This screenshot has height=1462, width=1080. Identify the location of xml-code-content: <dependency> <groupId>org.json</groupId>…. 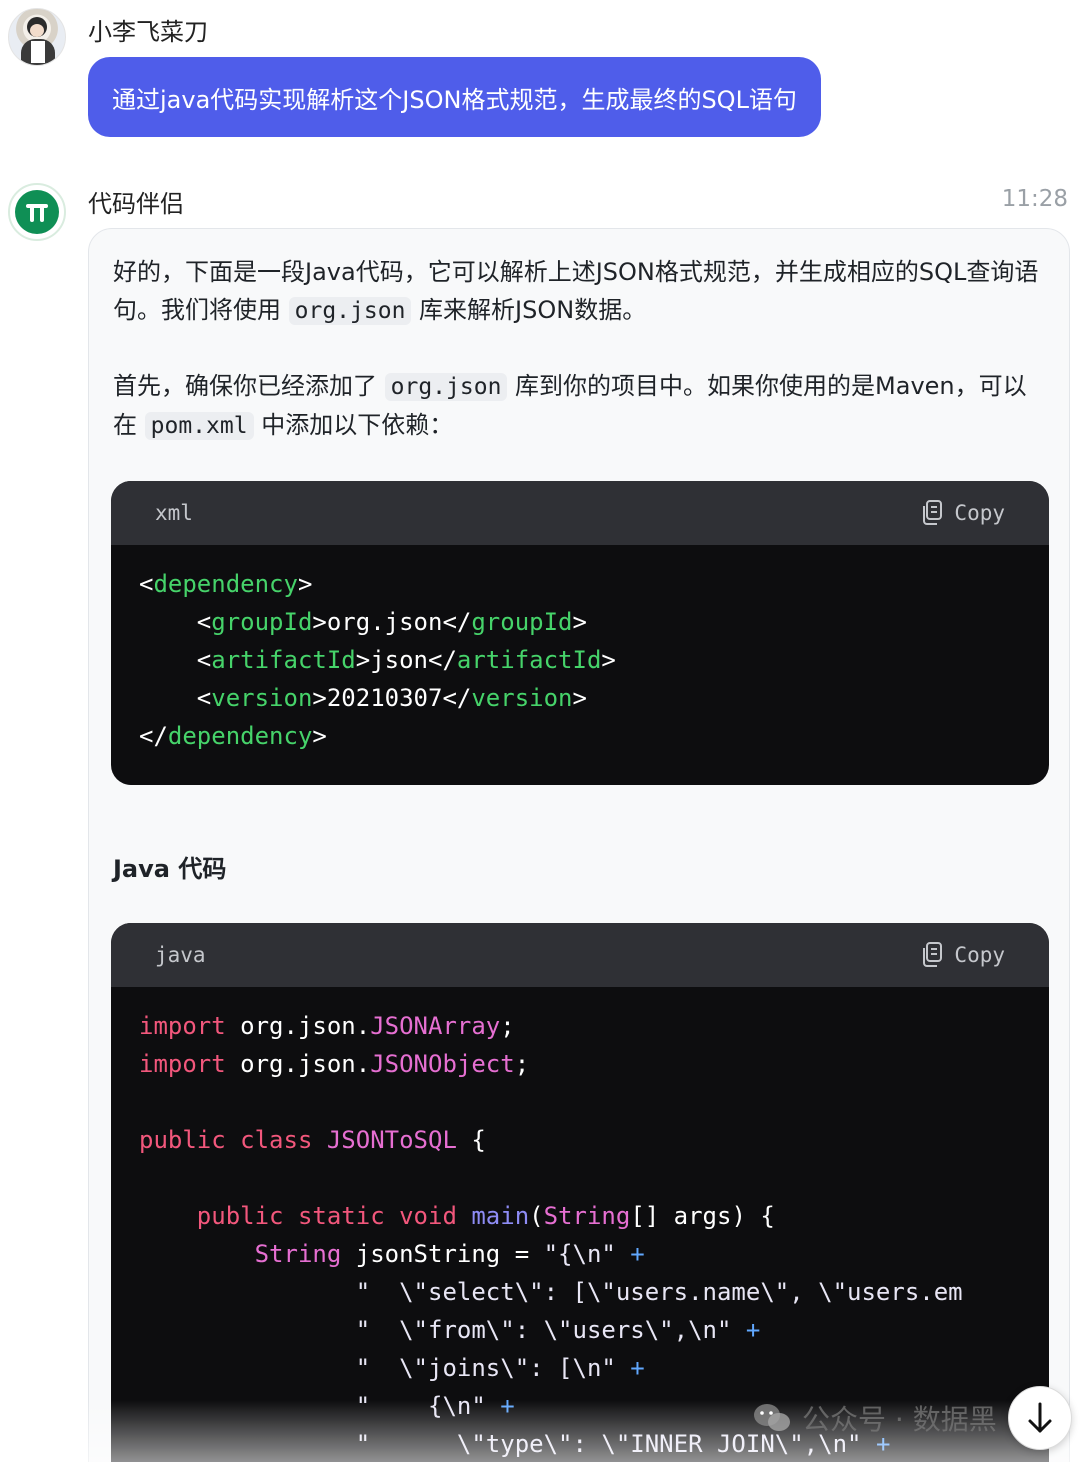
(580, 660).